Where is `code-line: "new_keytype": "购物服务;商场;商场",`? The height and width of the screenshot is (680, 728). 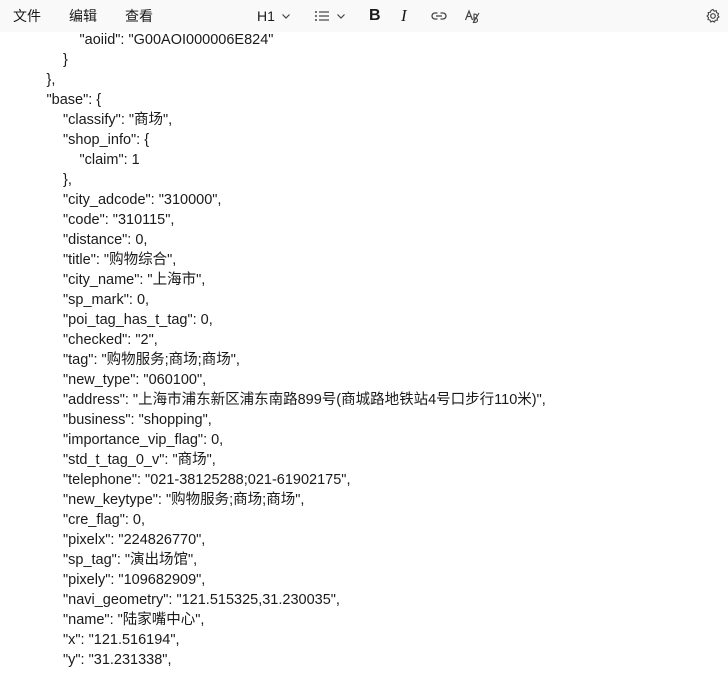 code-line: "new_keytype": "购物服务;商场;商场", is located at coordinates (184, 500).